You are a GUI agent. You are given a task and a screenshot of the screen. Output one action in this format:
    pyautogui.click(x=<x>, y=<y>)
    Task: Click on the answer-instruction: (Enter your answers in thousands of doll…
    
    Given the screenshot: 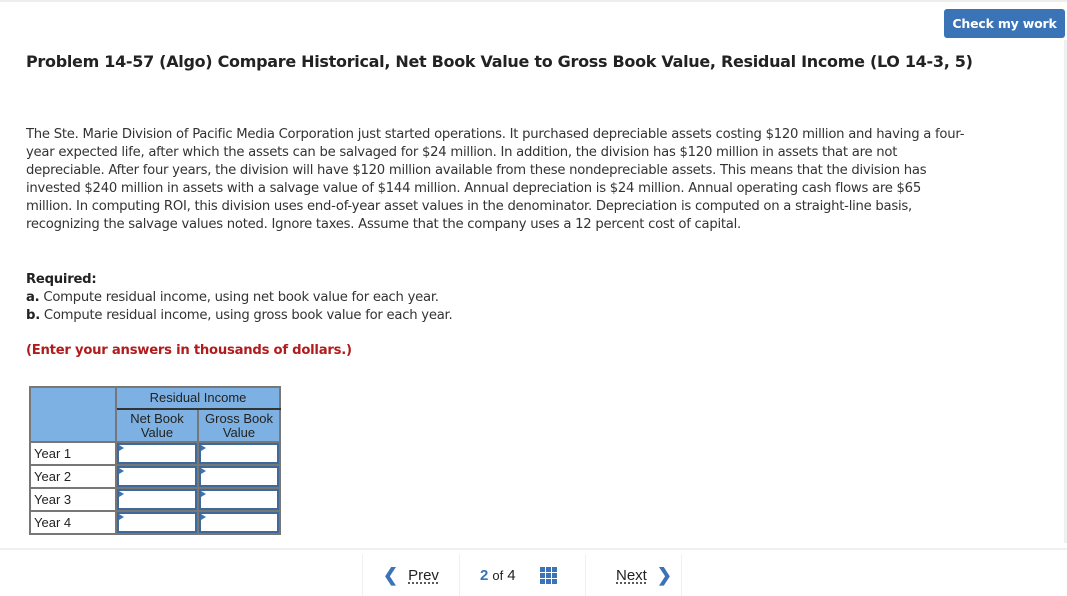 What is the action you would take?
    pyautogui.click(x=189, y=350)
    